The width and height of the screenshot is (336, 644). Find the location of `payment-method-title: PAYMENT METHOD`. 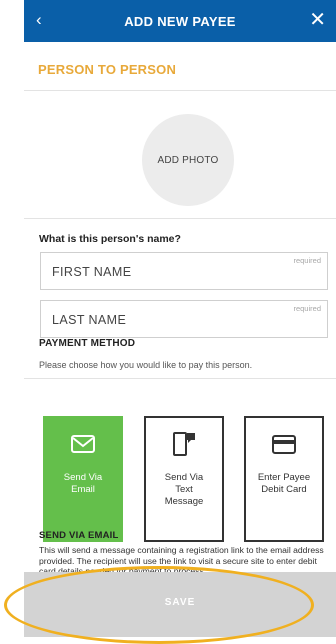

payment-method-title: PAYMENT METHOD is located at coordinates (87, 343).